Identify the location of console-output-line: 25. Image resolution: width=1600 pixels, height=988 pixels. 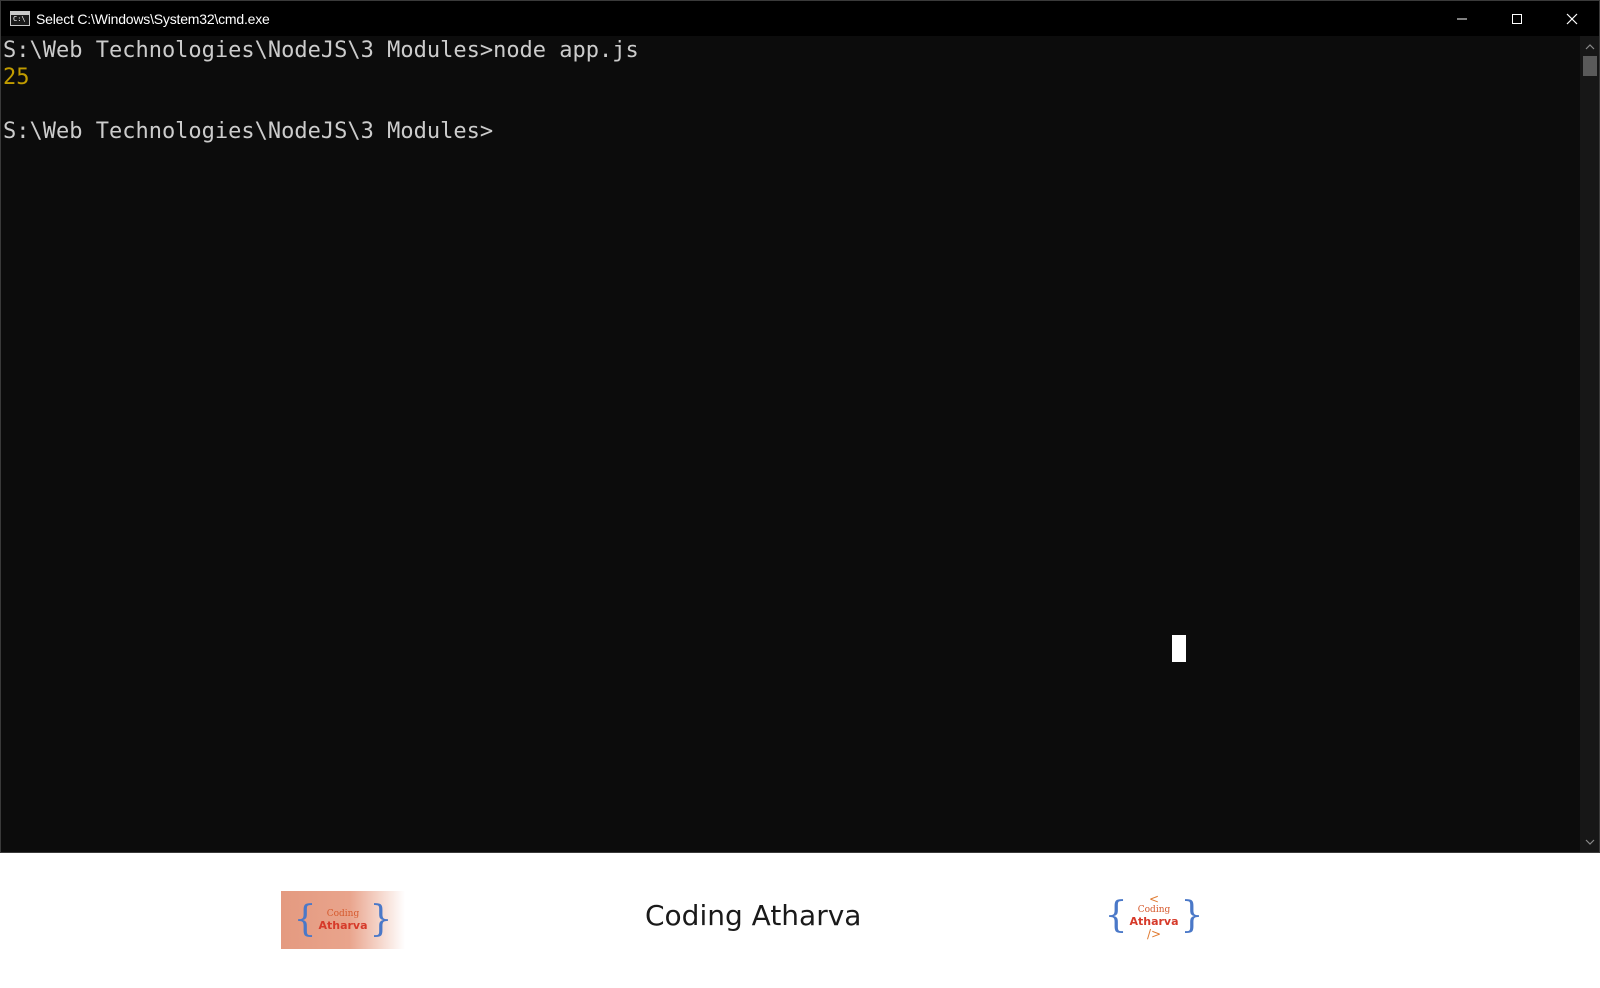
(16, 77).